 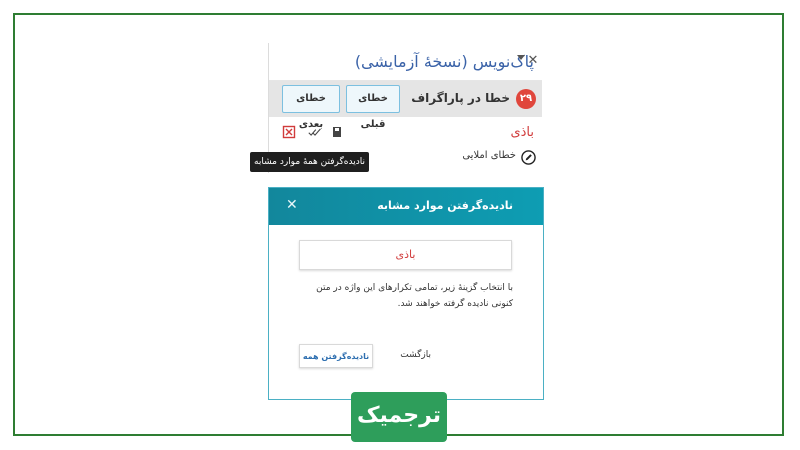 I want to click on word-row: باذی, so click(x=405, y=132).